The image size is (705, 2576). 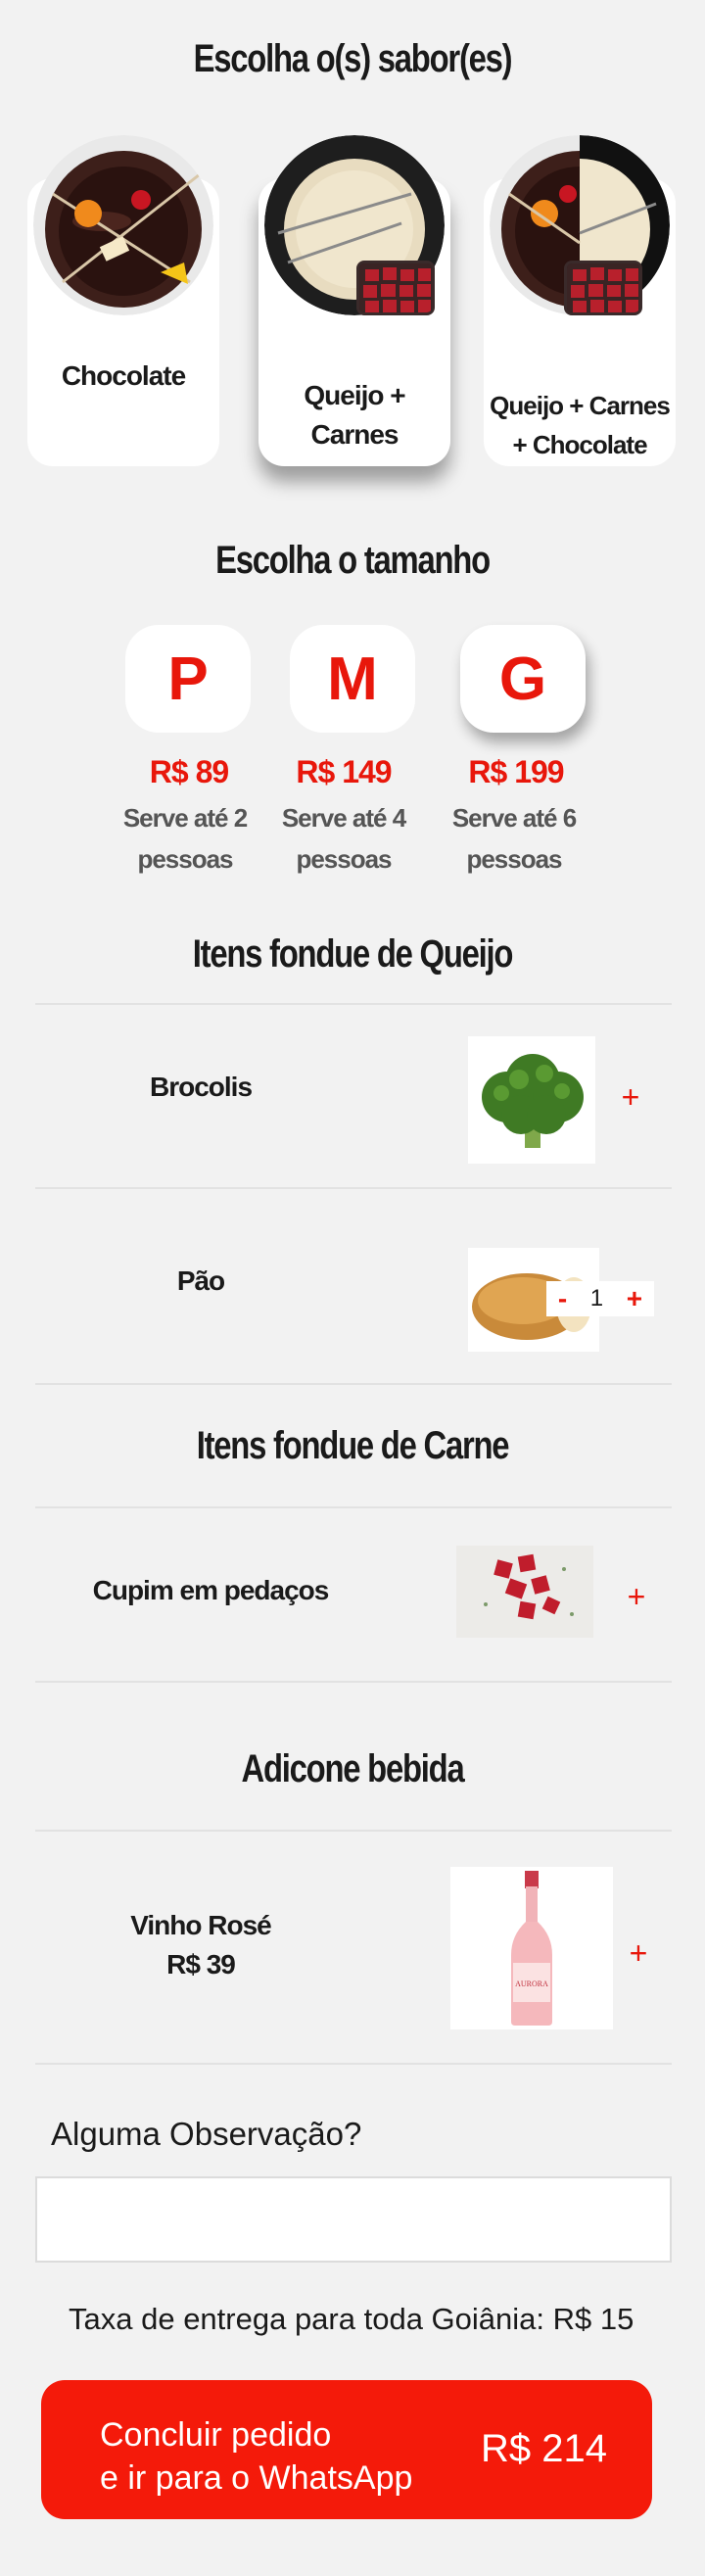 What do you see at coordinates (201, 1925) in the screenshot?
I see `drink-name: Vinho Rosé` at bounding box center [201, 1925].